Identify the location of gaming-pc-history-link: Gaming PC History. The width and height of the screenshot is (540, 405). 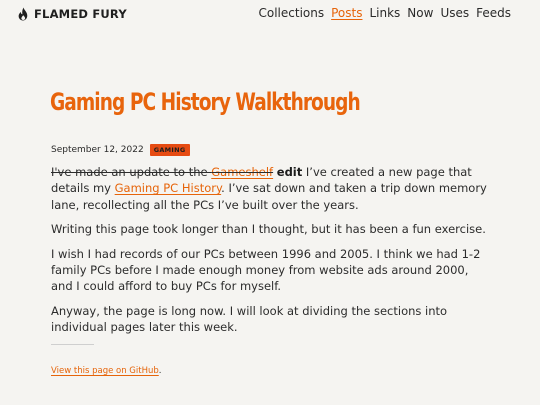
(168, 188).